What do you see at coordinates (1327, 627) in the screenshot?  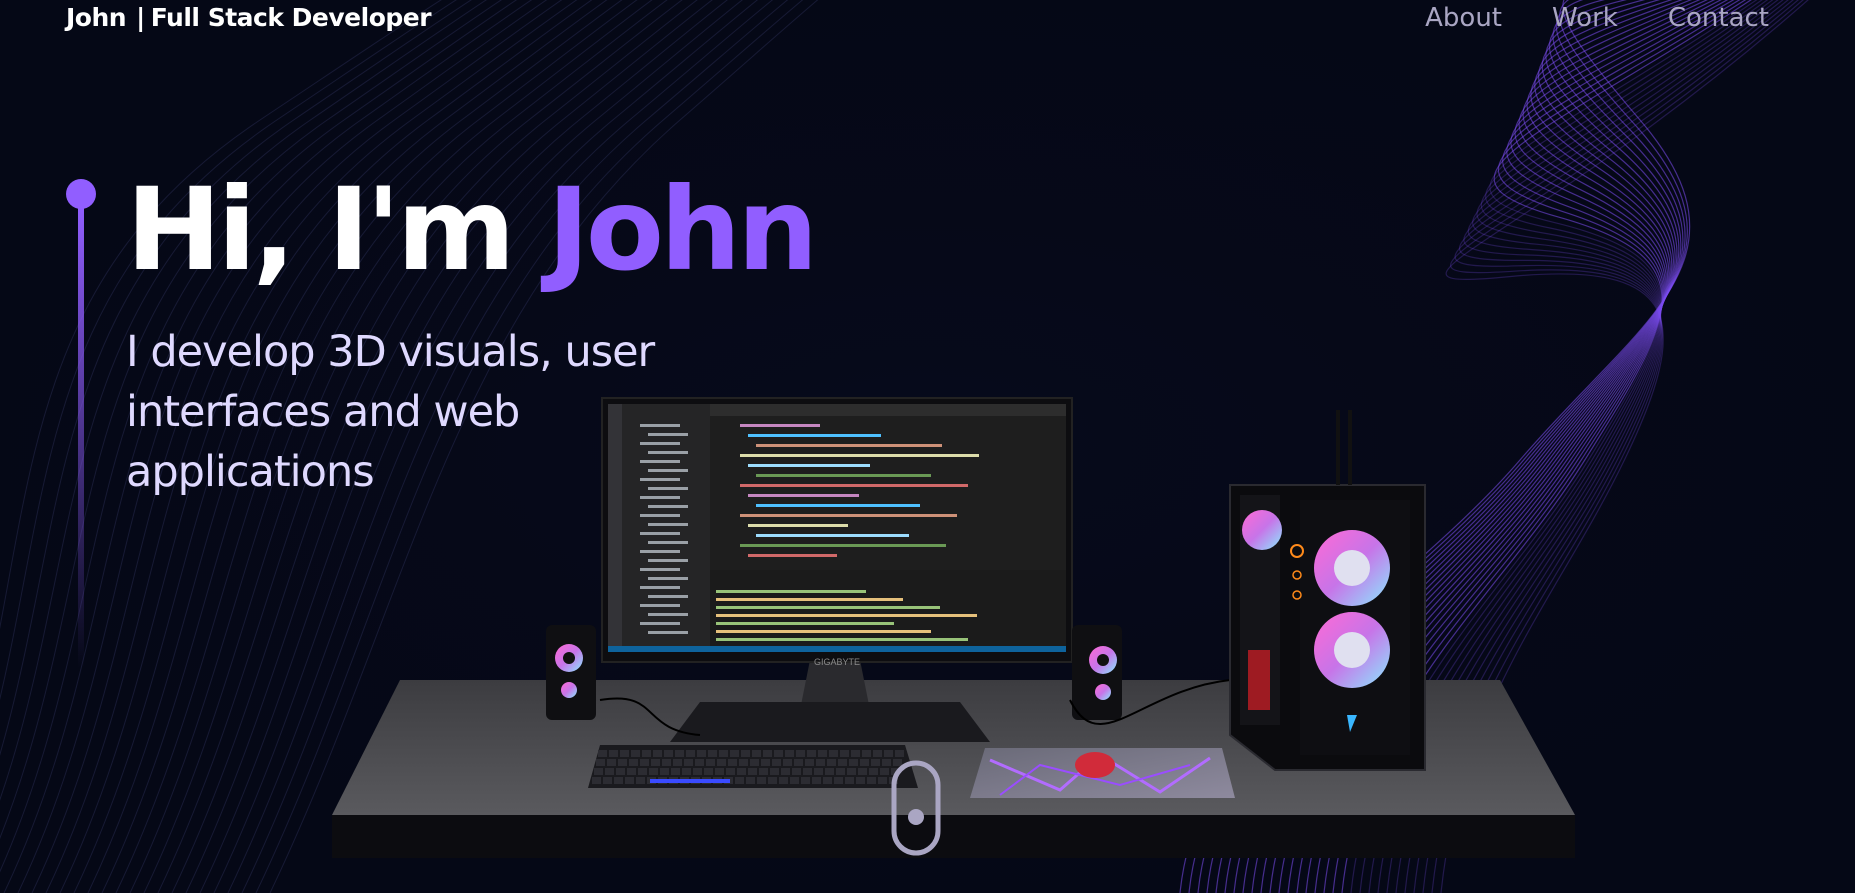 I see `pc-tower` at bounding box center [1327, 627].